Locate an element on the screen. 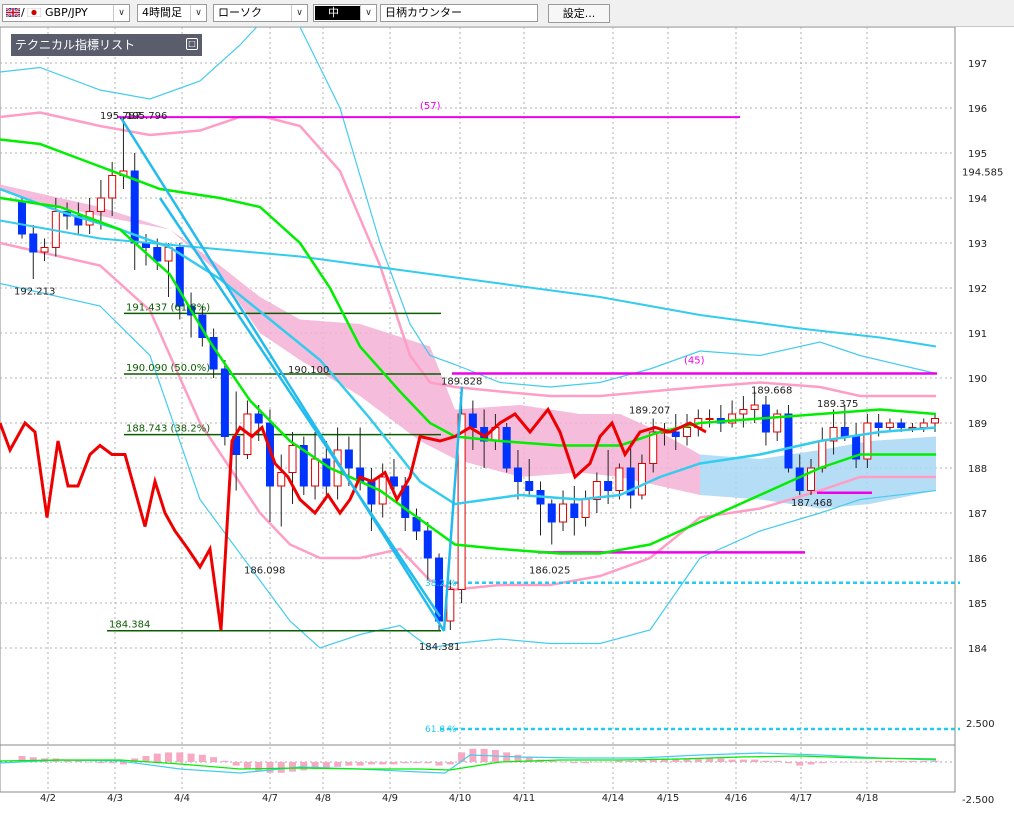 The width and height of the screenshot is (1014, 819). line-width-select: 中 ∨ is located at coordinates (345, 13).